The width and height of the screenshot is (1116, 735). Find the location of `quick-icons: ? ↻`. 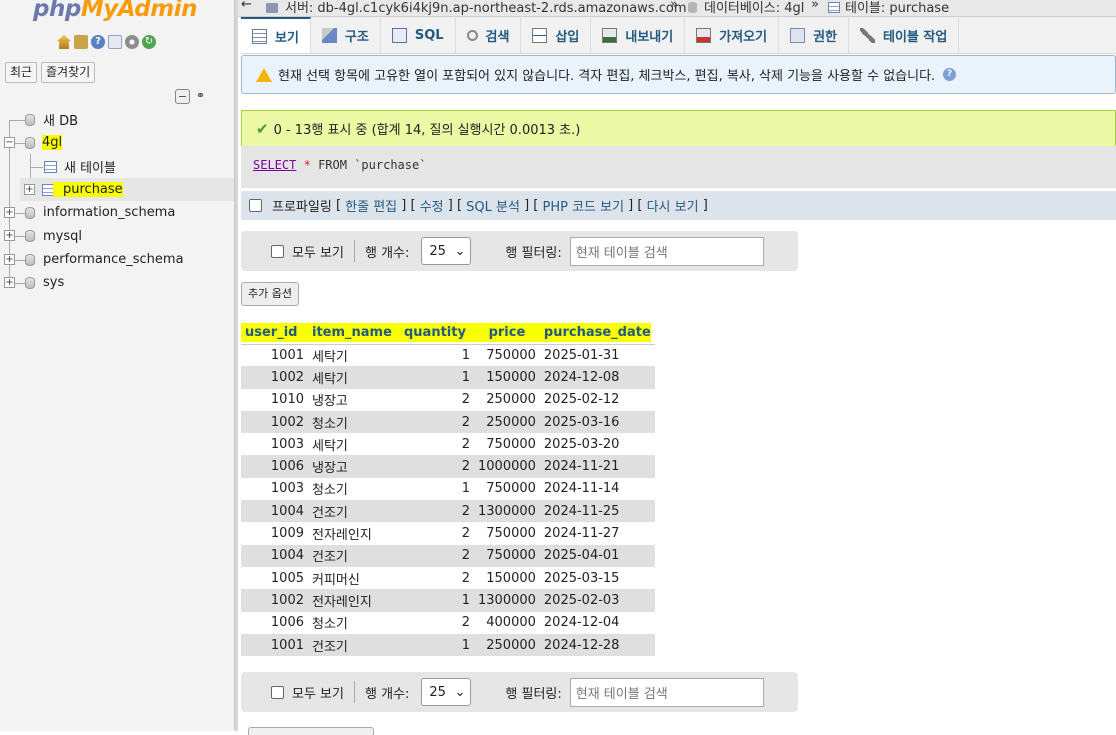

quick-icons: ? ↻ is located at coordinates (106, 42).